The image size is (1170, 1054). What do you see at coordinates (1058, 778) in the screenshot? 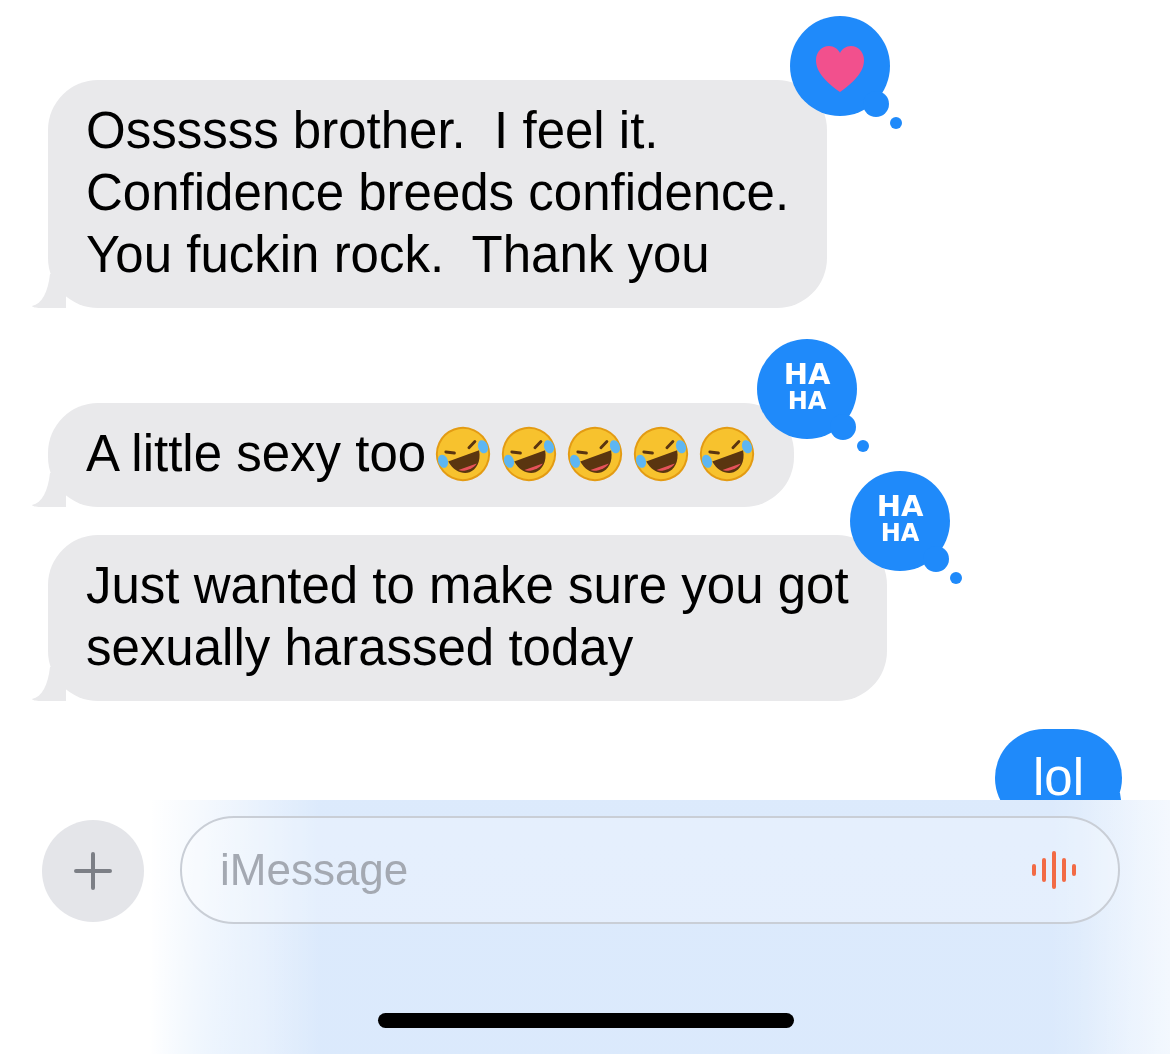
I see `message-text: lol` at bounding box center [1058, 778].